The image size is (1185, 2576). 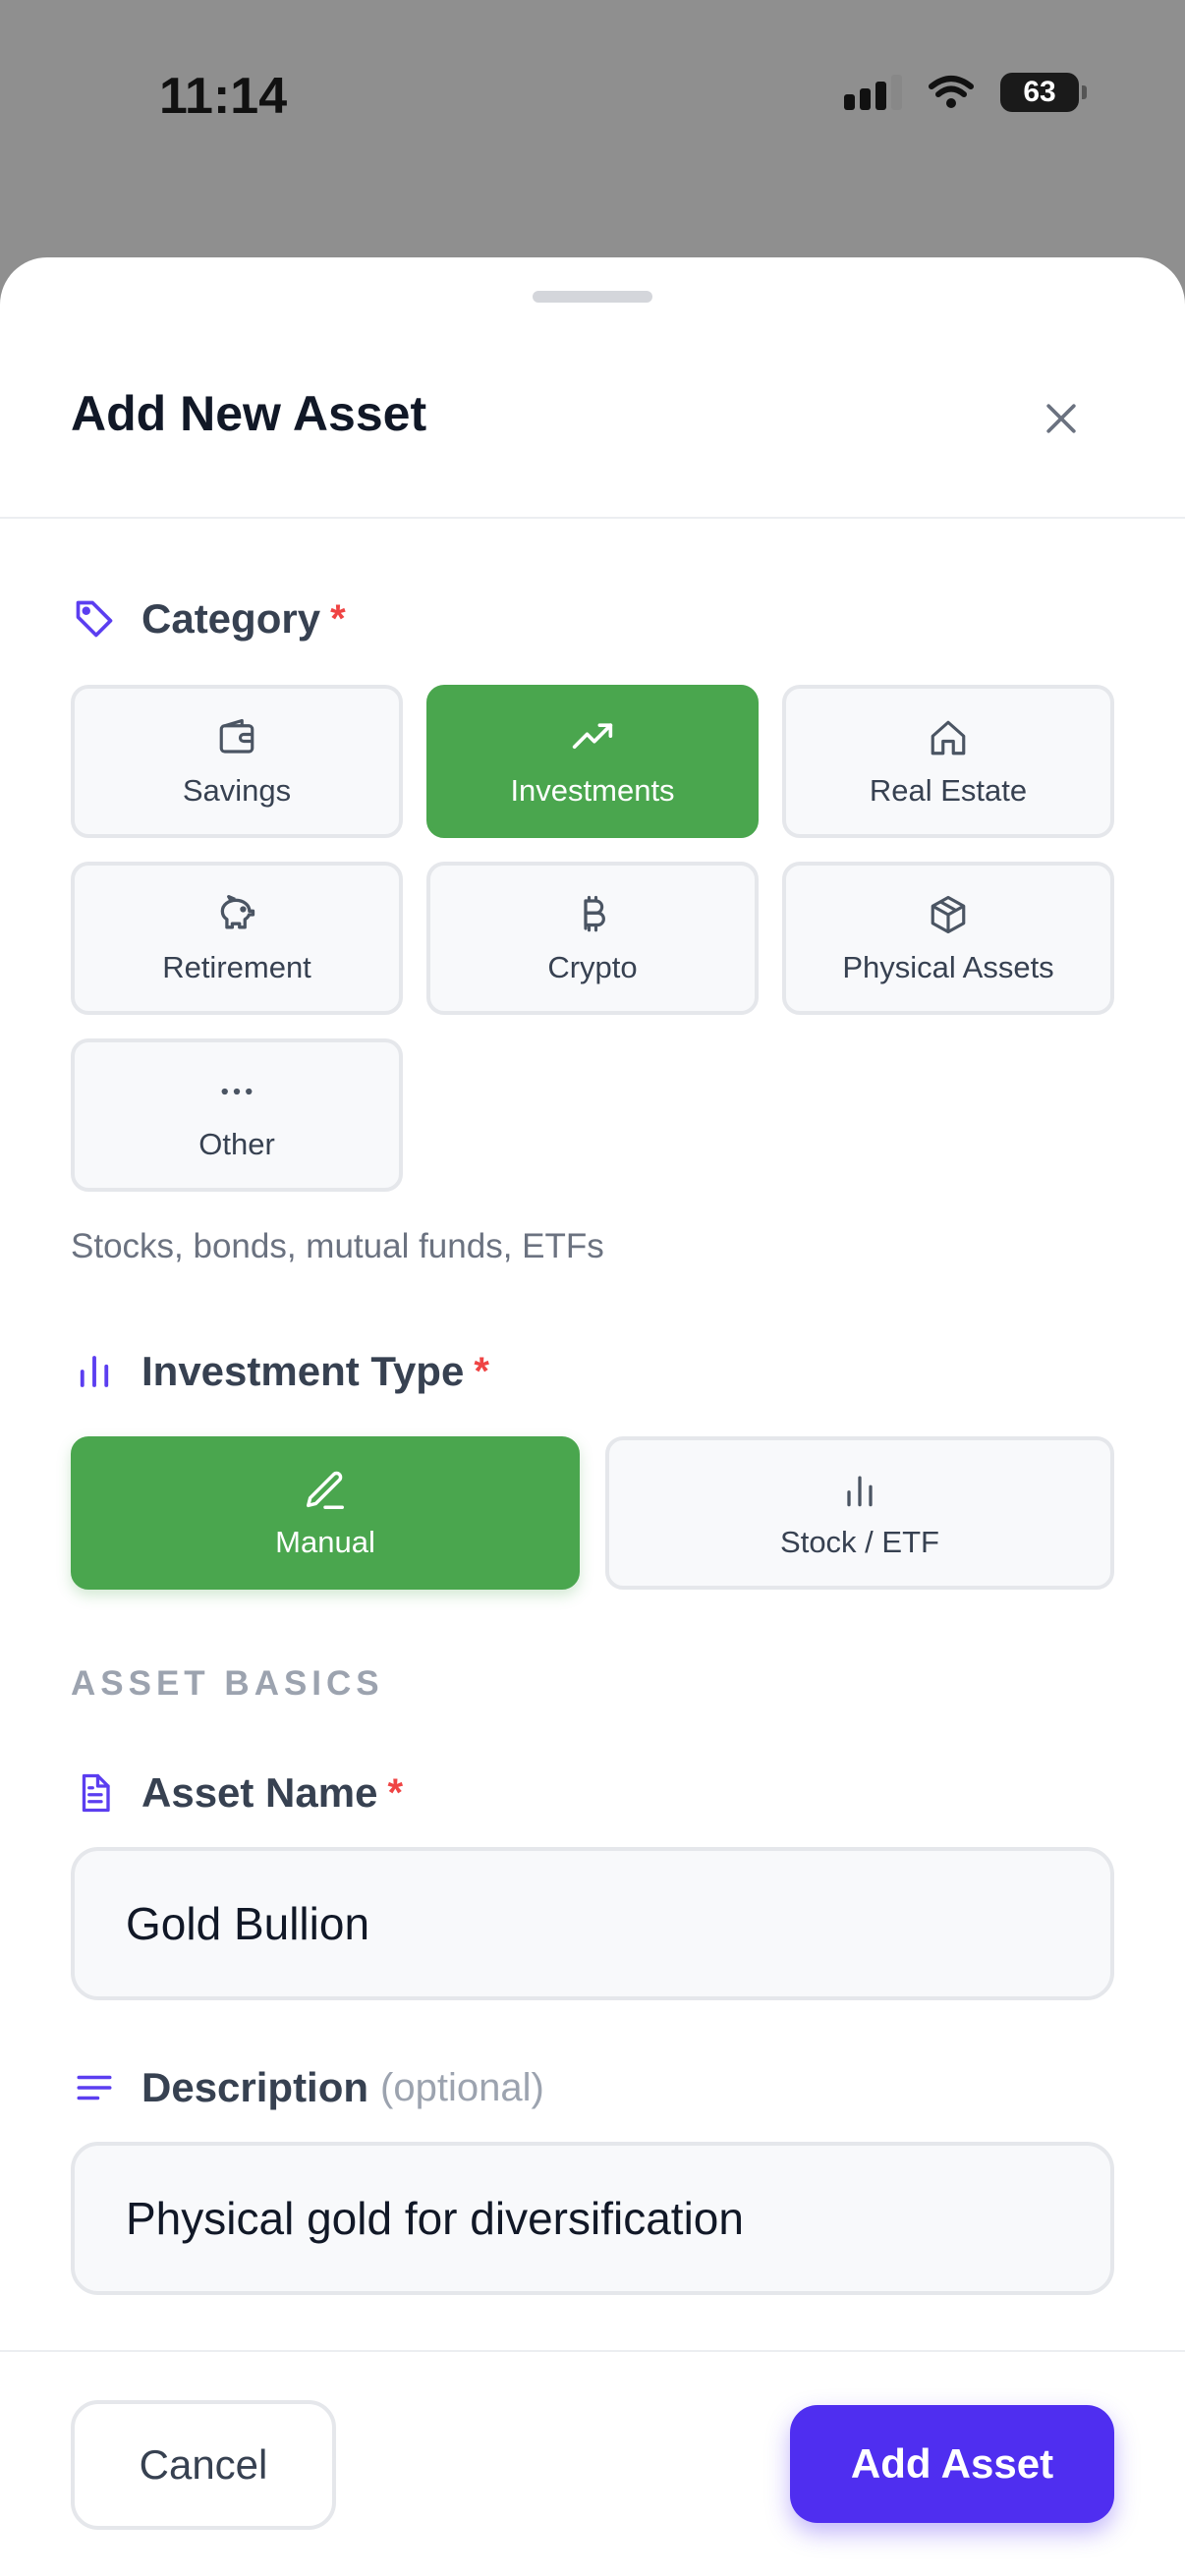 What do you see at coordinates (255, 2087) in the screenshot?
I see `description-label: Description` at bounding box center [255, 2087].